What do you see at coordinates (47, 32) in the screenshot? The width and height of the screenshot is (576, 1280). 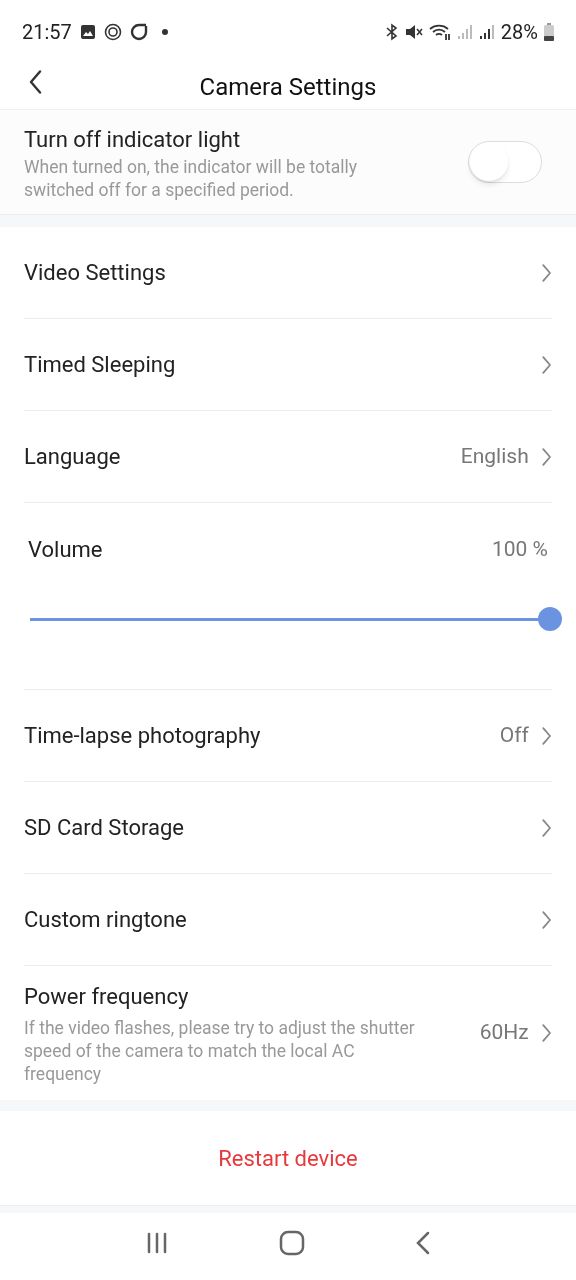 I see `status-time: 21:57` at bounding box center [47, 32].